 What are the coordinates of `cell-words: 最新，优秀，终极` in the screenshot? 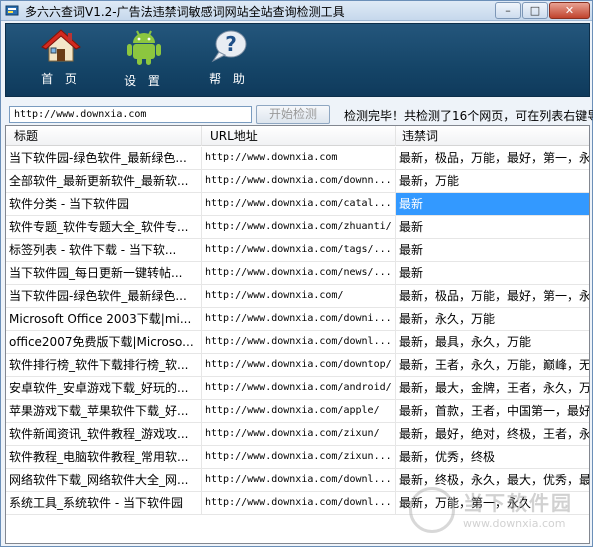 It's located at (492, 457).